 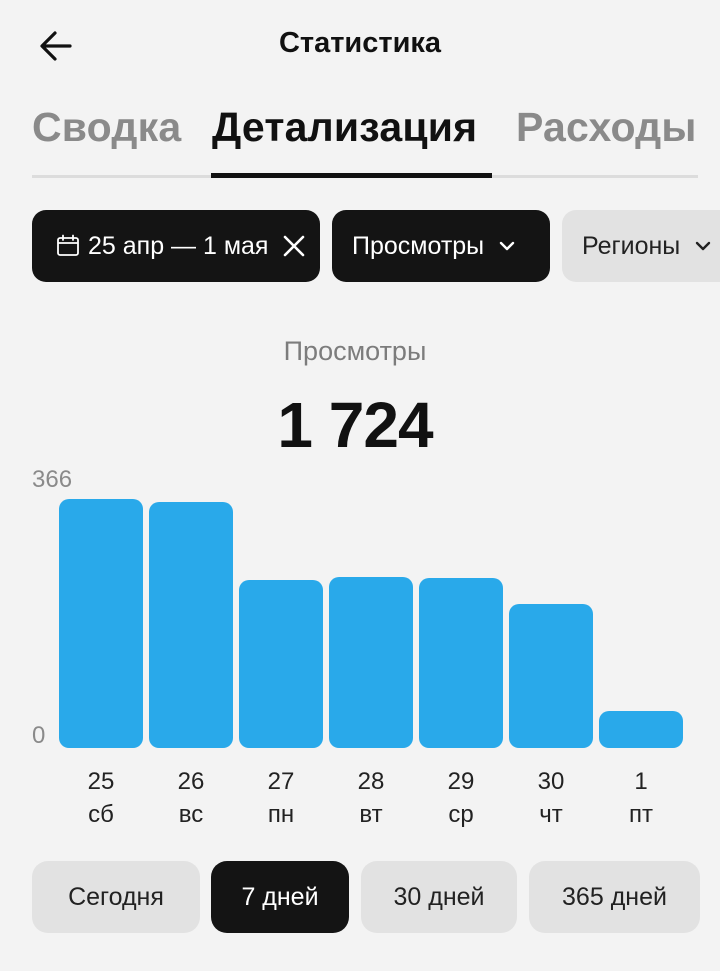 What do you see at coordinates (116, 897) in the screenshot?
I see `period-today-button: Сегодня` at bounding box center [116, 897].